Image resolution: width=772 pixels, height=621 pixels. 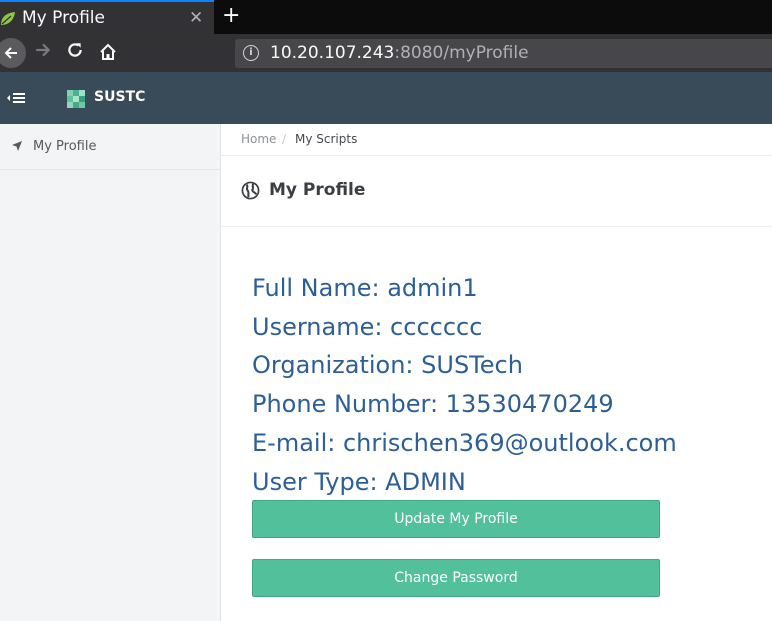 I want to click on breadcrumb-current: My Scripts, so click(x=326, y=139).